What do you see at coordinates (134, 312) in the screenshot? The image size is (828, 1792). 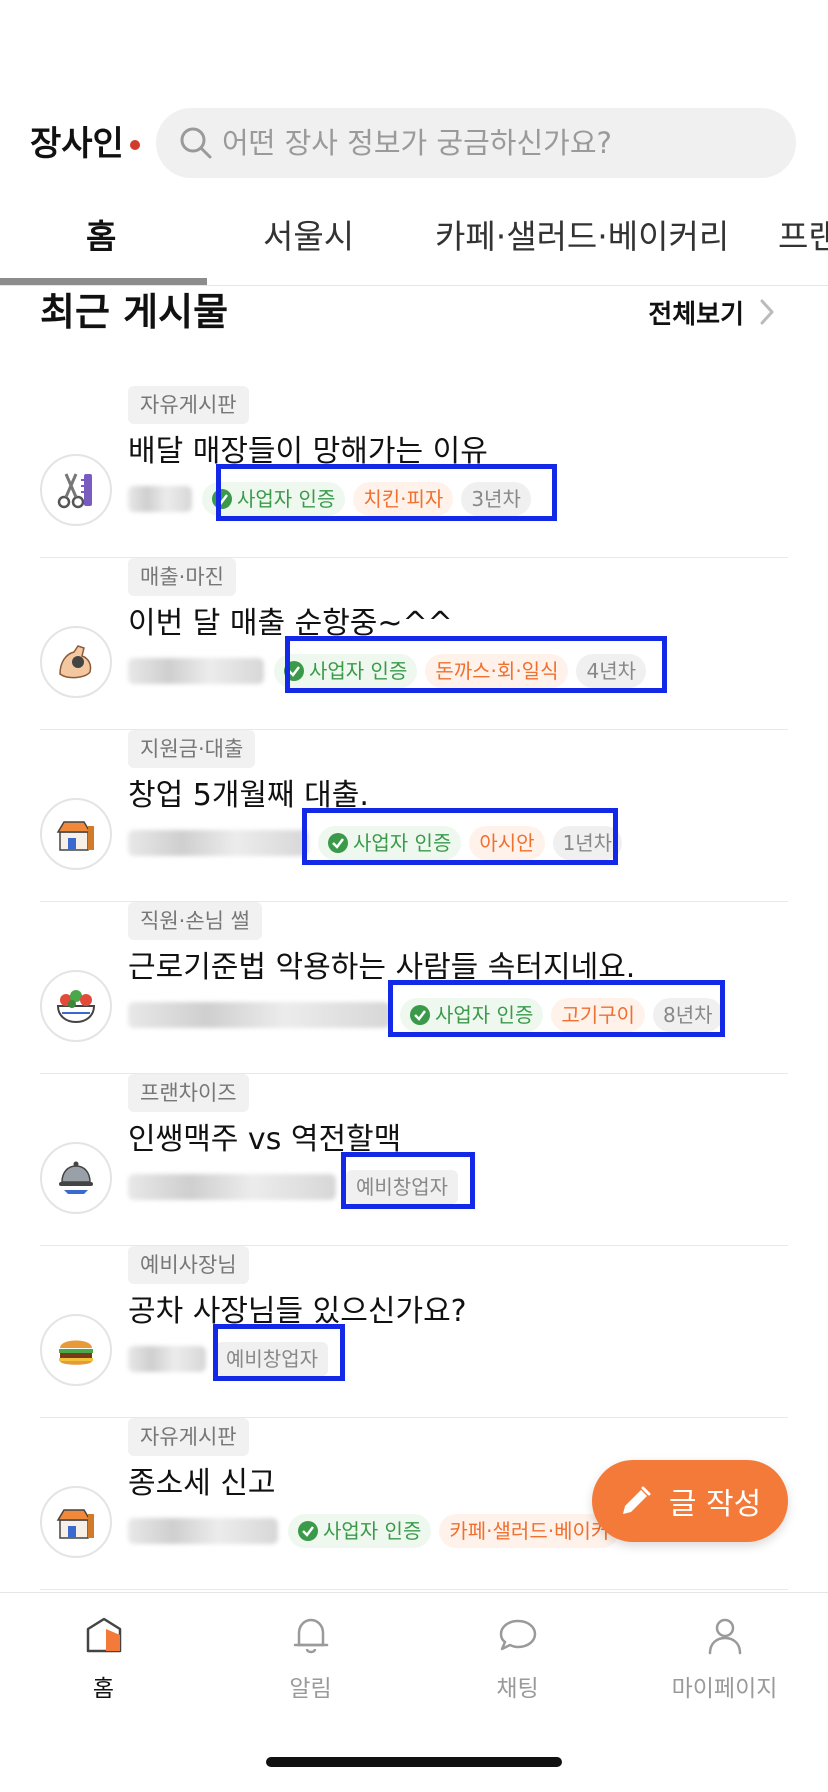 I see `section-title: 최근 게시물` at bounding box center [134, 312].